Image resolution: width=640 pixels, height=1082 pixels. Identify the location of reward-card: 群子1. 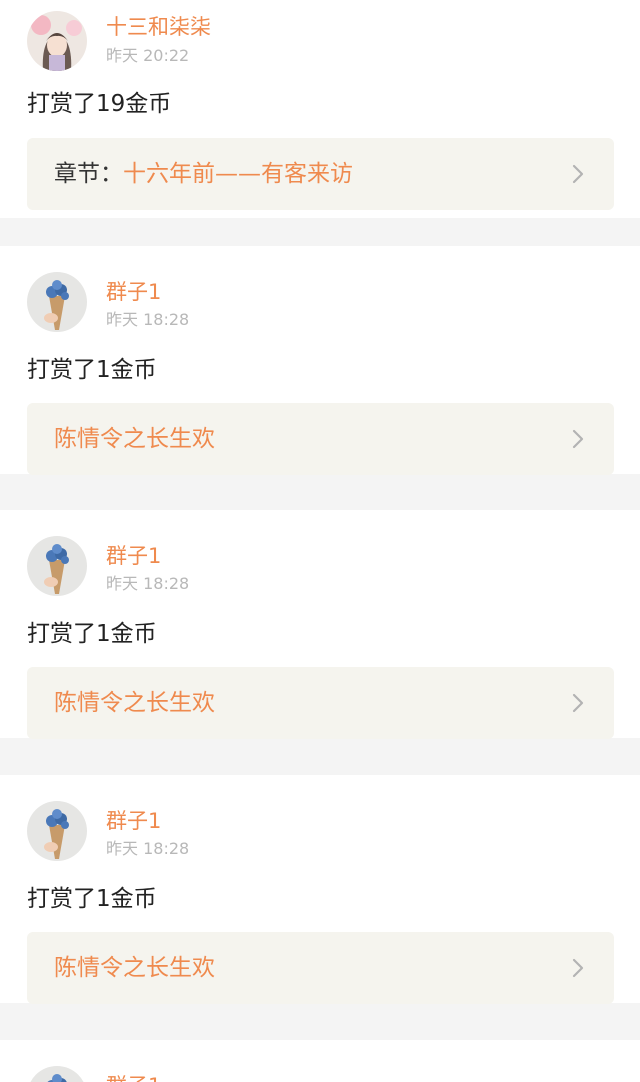
(320, 1061).